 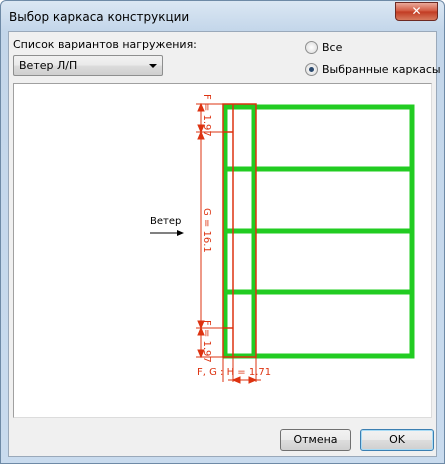 What do you see at coordinates (88, 65) in the screenshot?
I see `load-case-dropdown: Ветер Л/П` at bounding box center [88, 65].